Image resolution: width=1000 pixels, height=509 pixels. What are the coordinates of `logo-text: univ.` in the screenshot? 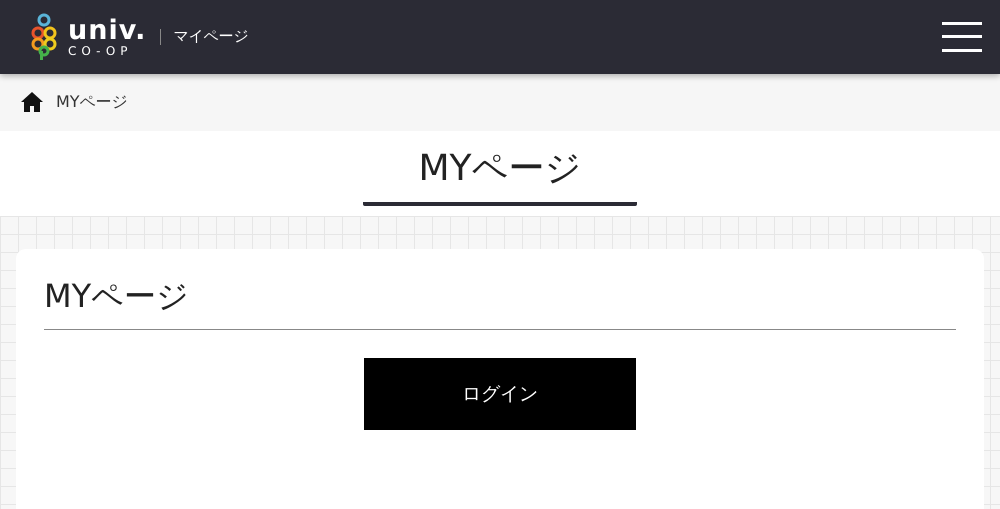 It's located at (107, 30).